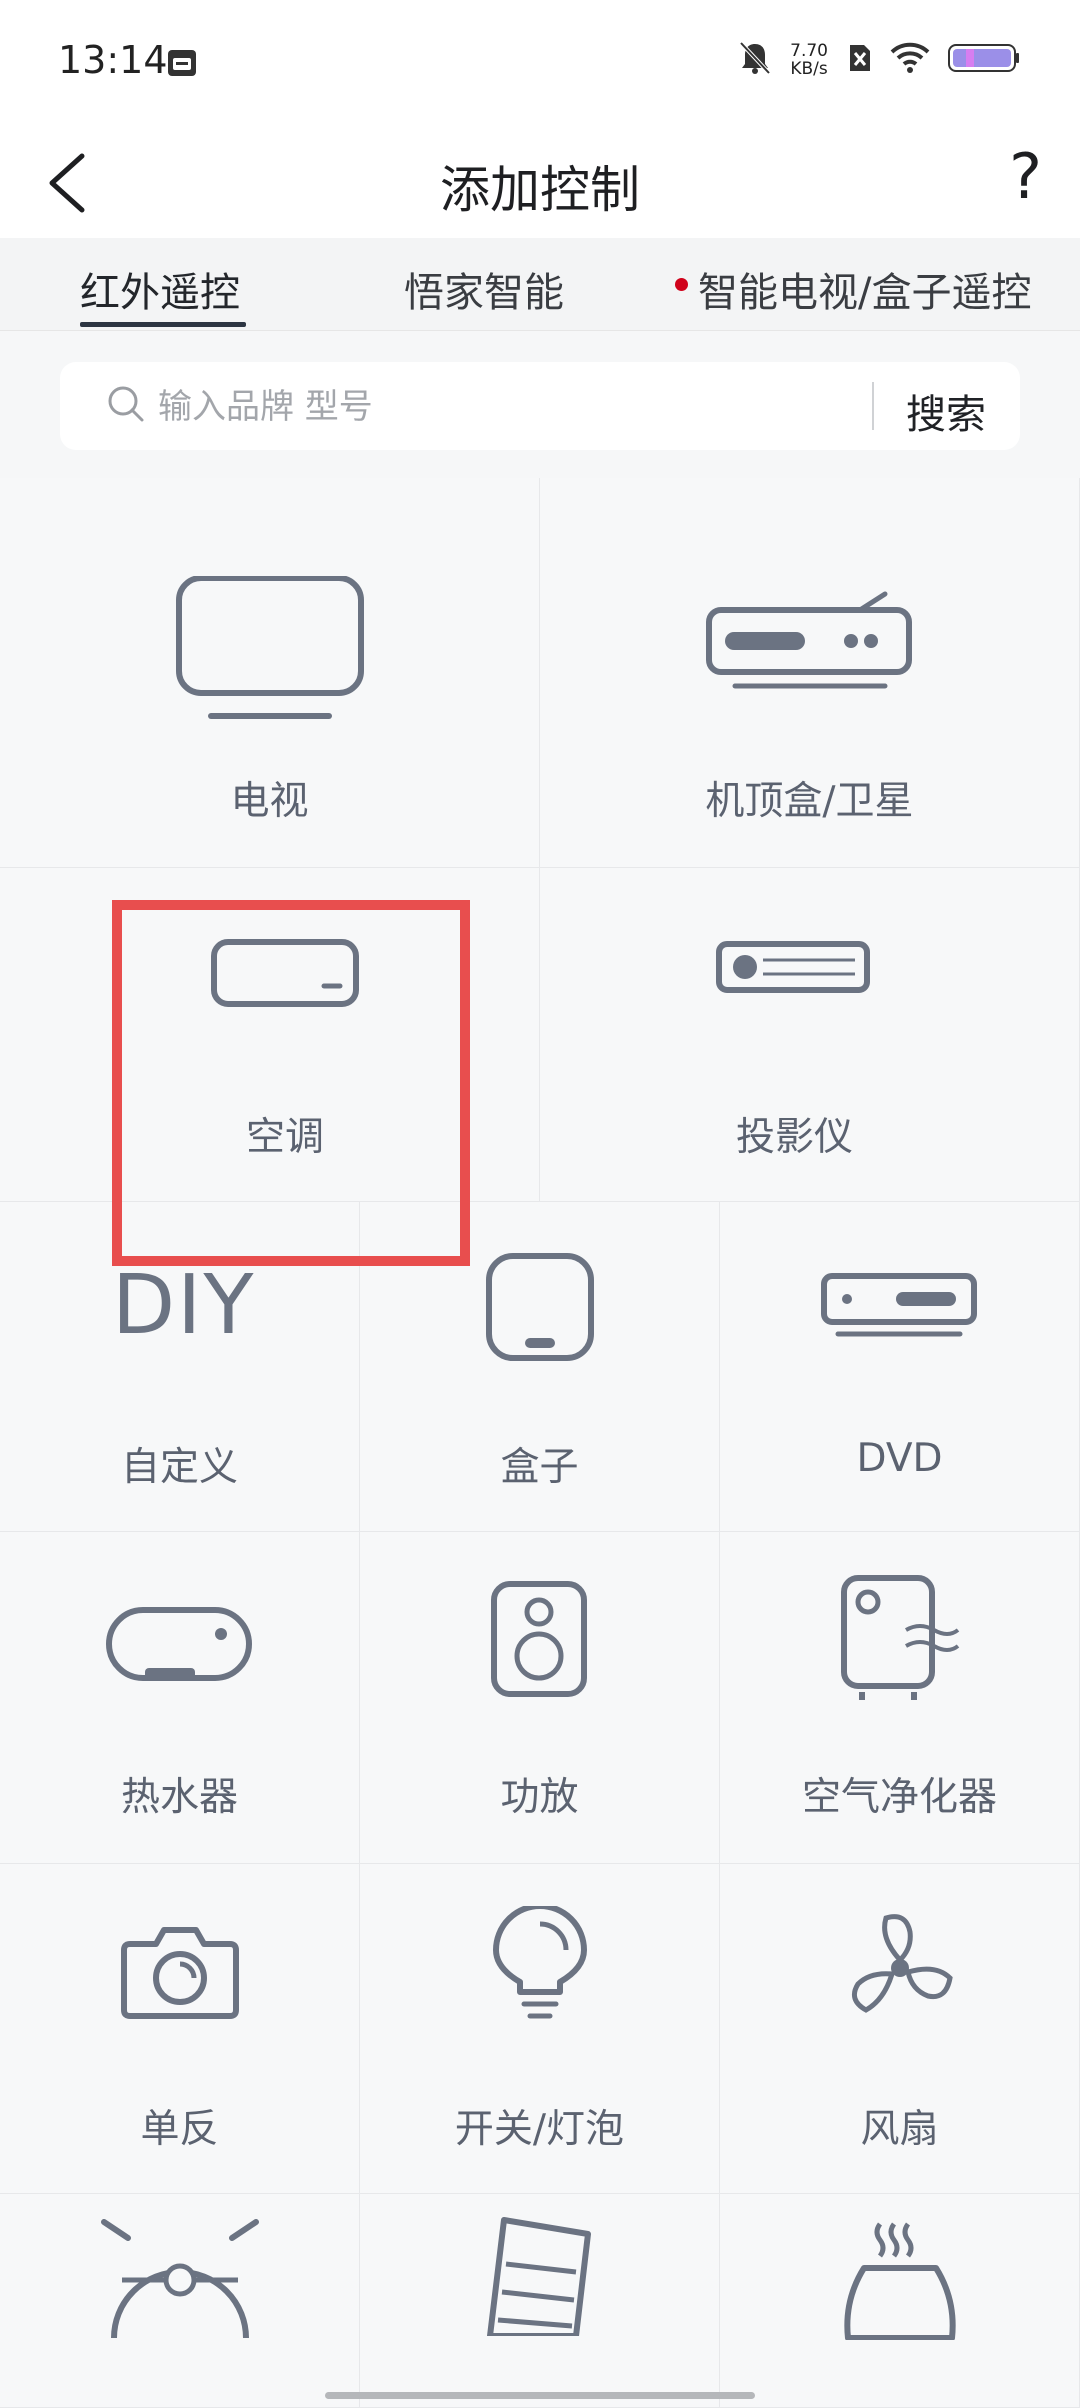 The height and width of the screenshot is (2408, 1080). I want to click on home-indicator, so click(540, 2395).